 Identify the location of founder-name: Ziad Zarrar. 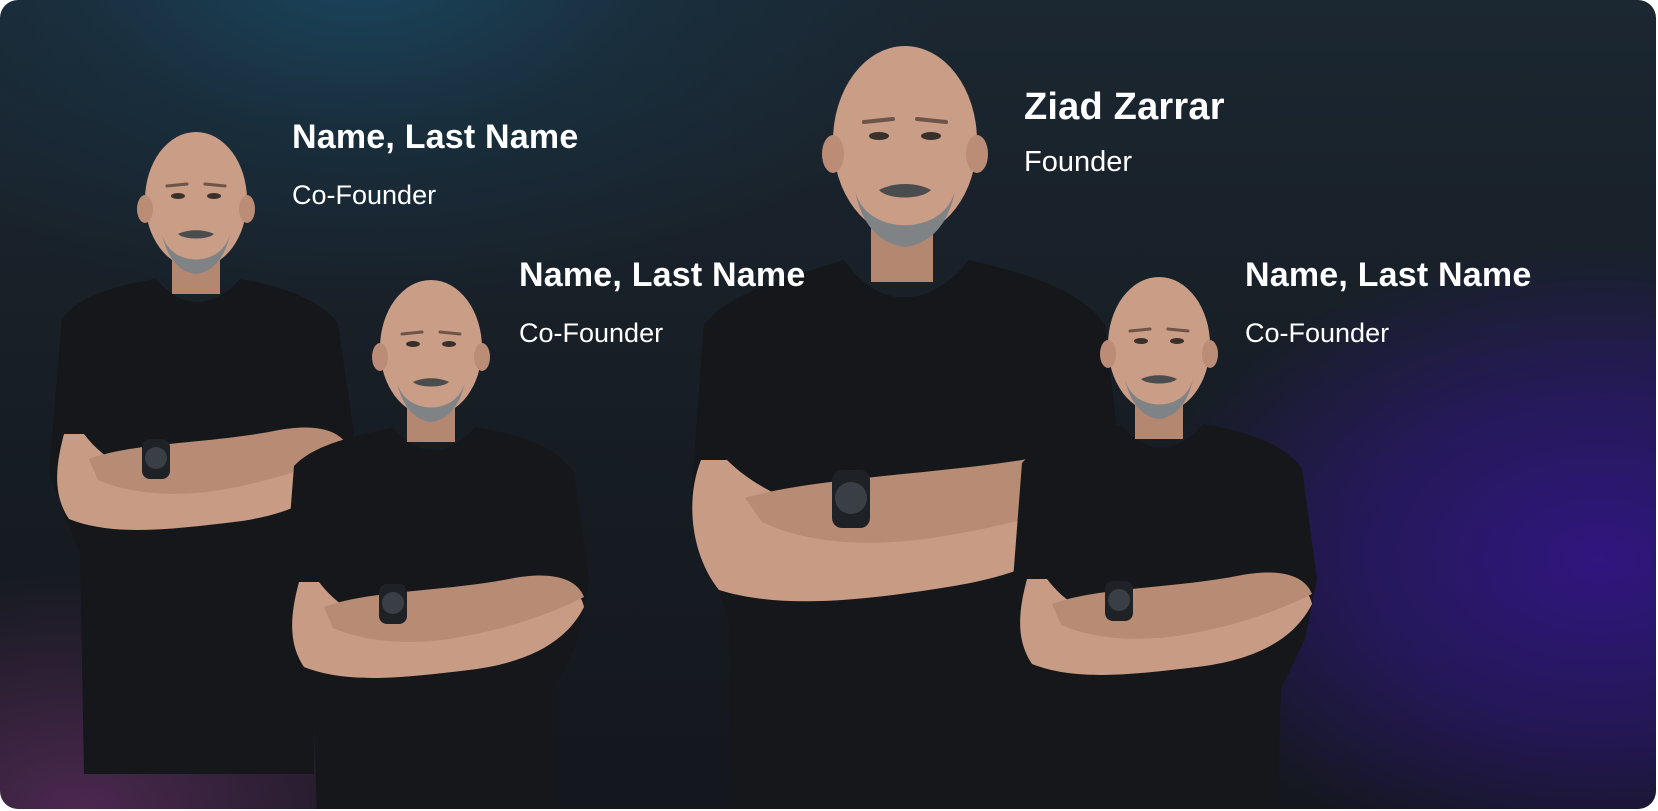
(1124, 107).